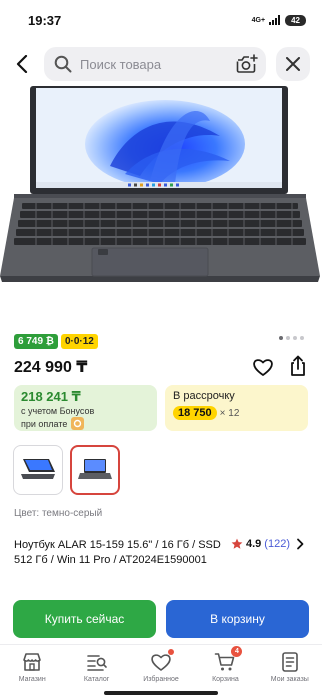 Image resolution: width=322 pixels, height=700 pixels. I want to click on nav-item-cart: 4 Корзина, so click(225, 667).